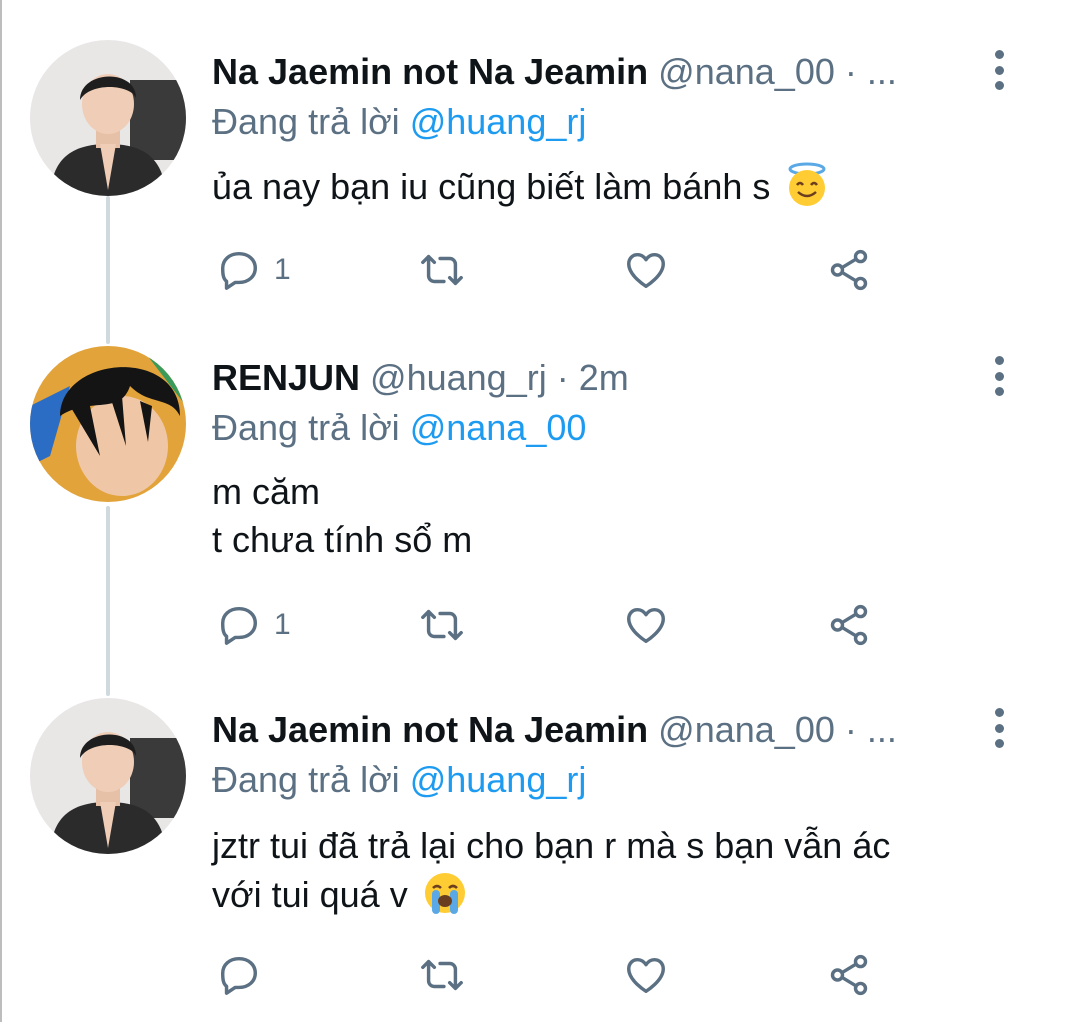  I want to click on tweet-header: RENJUN @huang_rj · 2m, so click(606, 378).